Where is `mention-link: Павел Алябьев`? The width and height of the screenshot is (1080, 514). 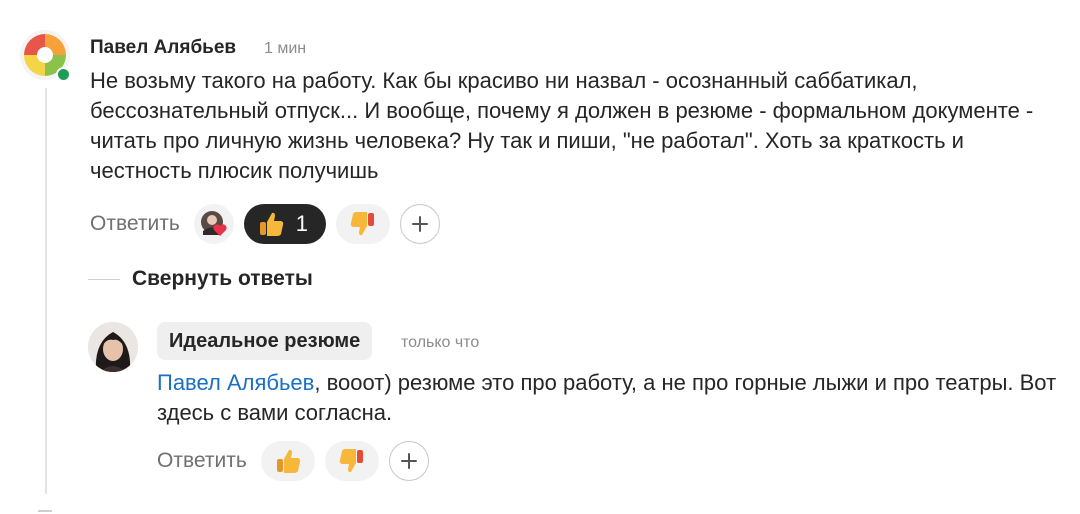 mention-link: Павел Алябьев is located at coordinates (235, 382).